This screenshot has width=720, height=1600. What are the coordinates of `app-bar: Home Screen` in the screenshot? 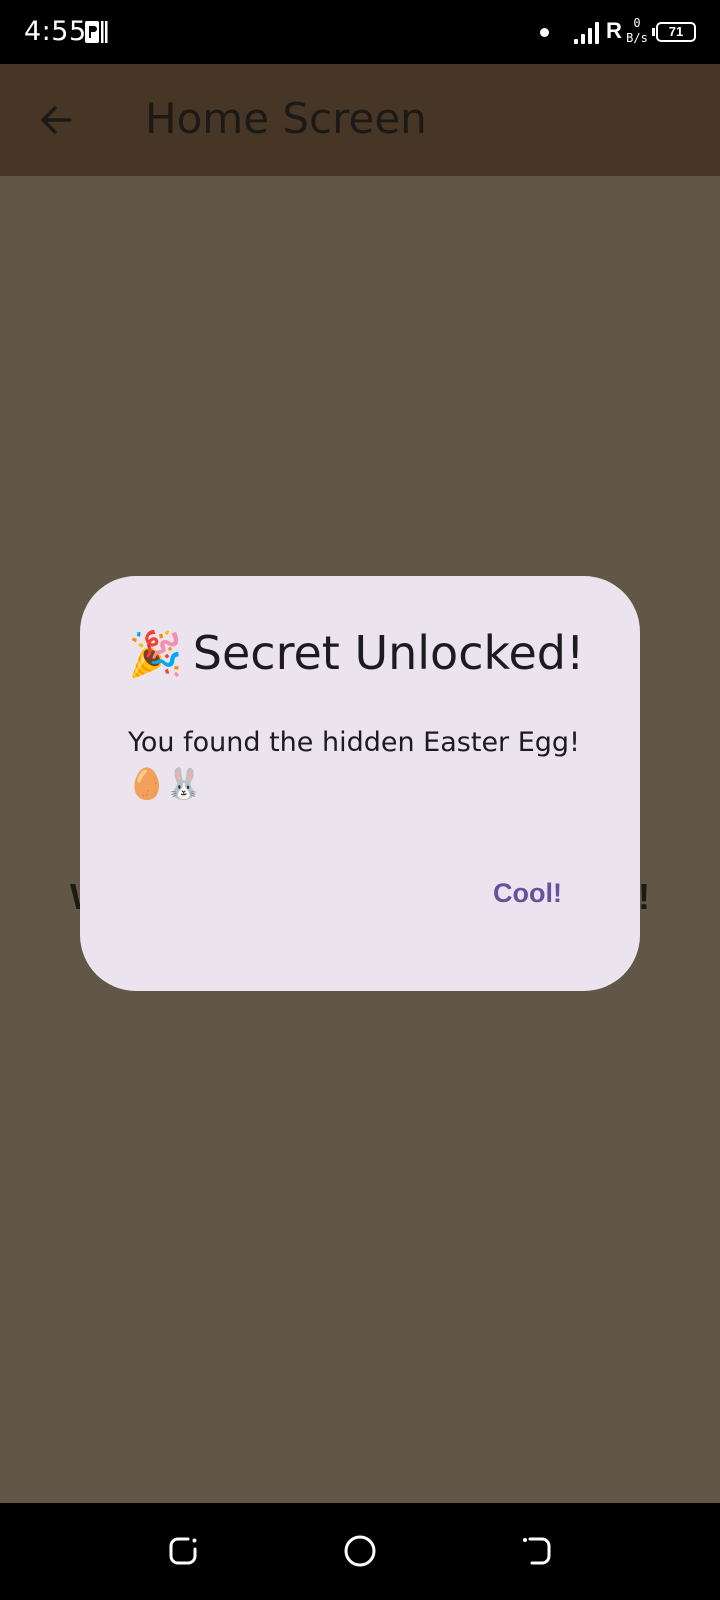 It's located at (360, 120).